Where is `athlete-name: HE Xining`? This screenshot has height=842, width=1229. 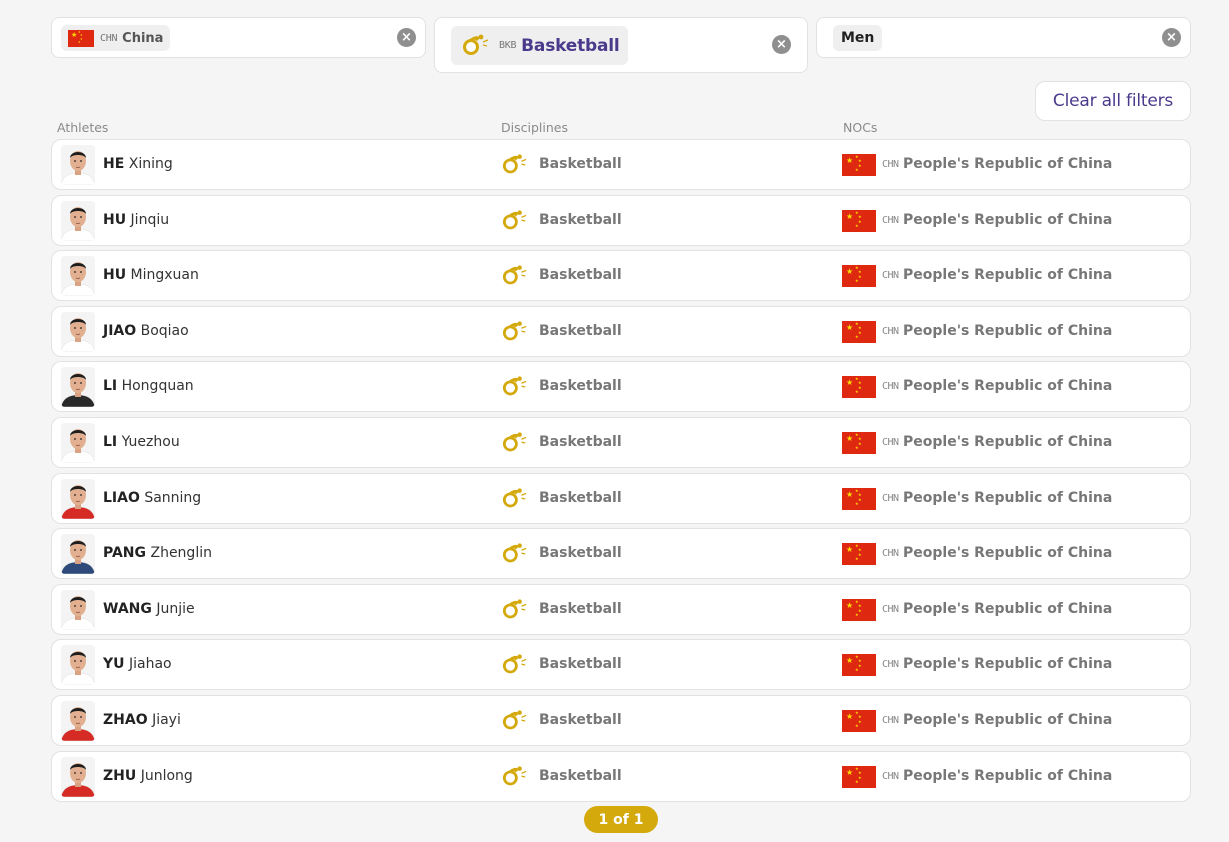
athlete-name: HE Xining is located at coordinates (138, 164).